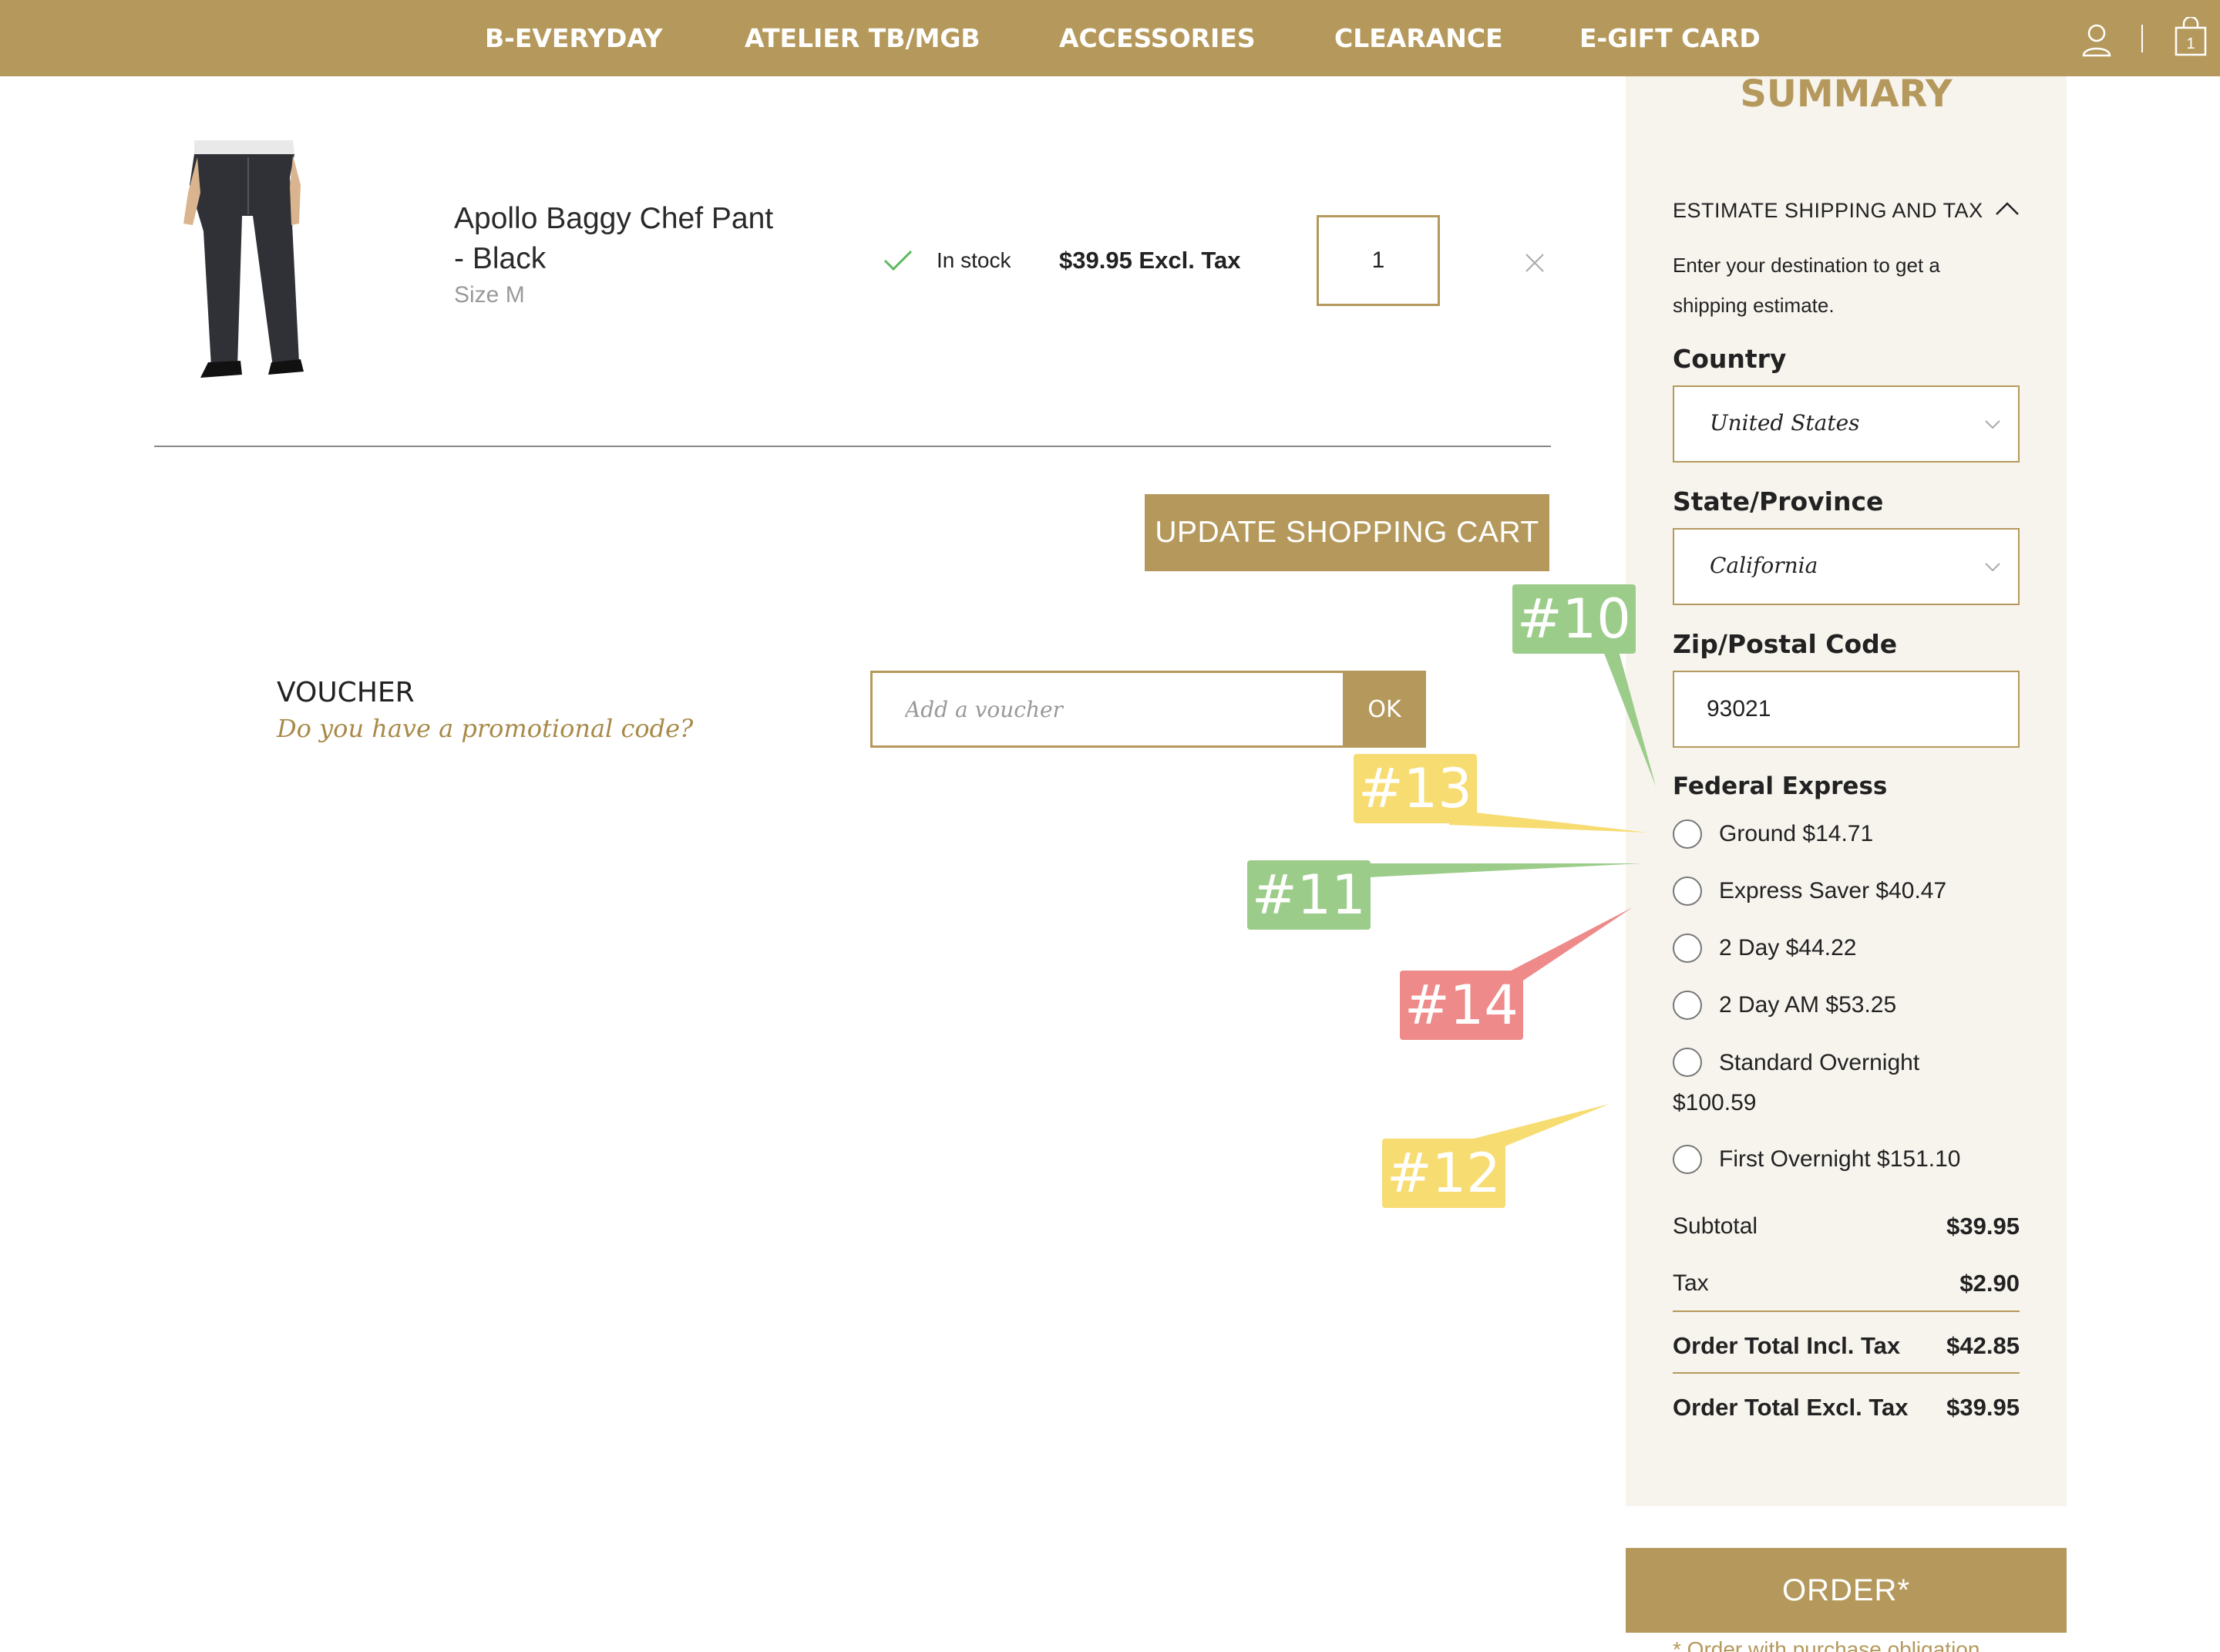 The width and height of the screenshot is (2220, 1652). I want to click on chevron-up-icon, so click(2008, 210).